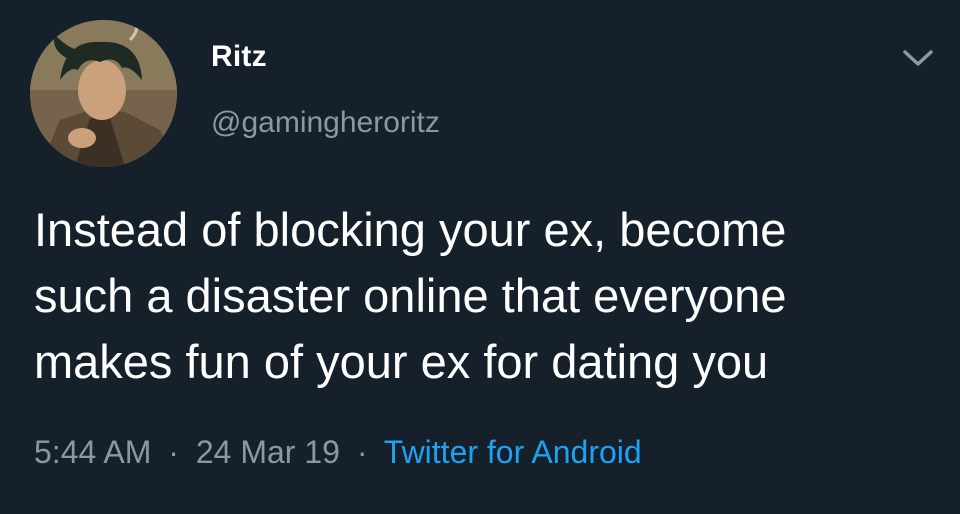  Describe the element at coordinates (325, 123) in the screenshot. I see `user-handle: @gamingheroritz` at that location.